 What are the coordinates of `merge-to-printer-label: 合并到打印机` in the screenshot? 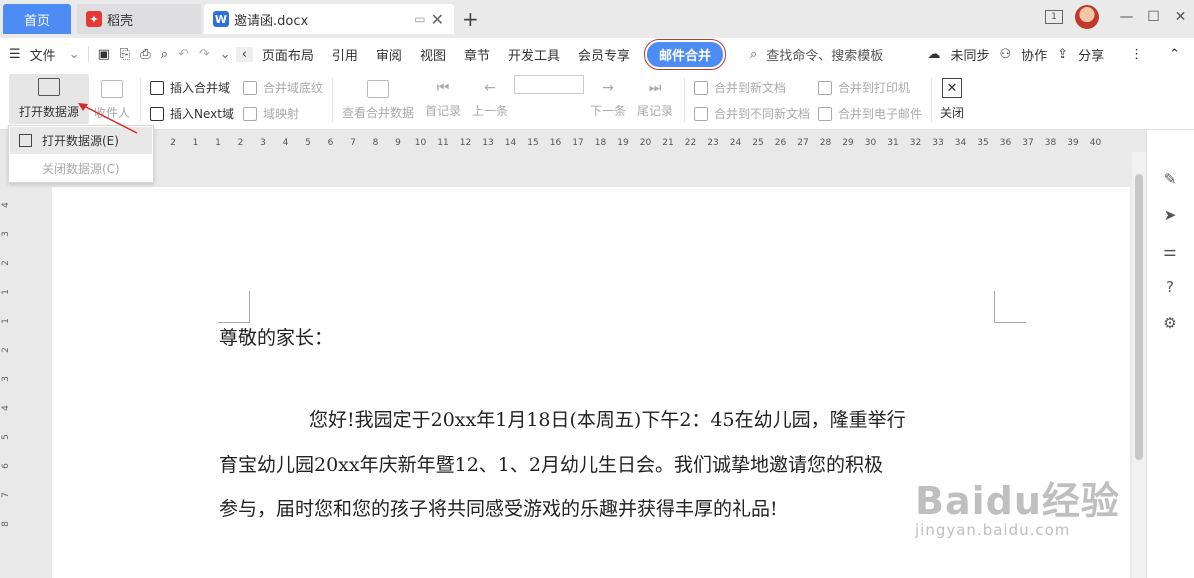 It's located at (874, 88).